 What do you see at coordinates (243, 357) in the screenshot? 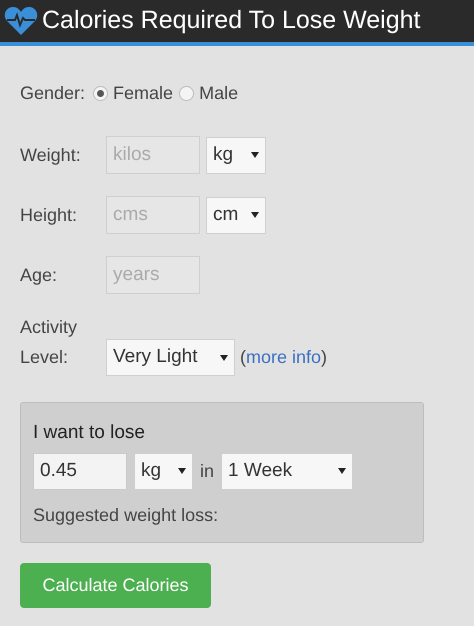
I see `paren-text: (` at bounding box center [243, 357].